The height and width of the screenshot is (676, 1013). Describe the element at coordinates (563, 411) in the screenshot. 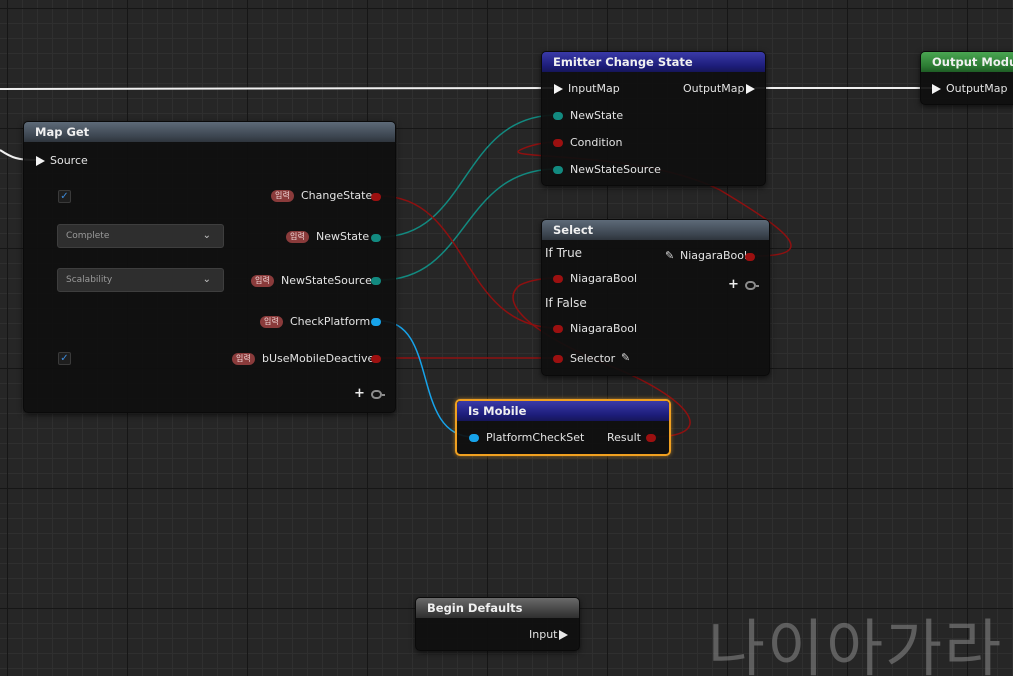

I see `is-mobile-title: Is Mobile` at that location.